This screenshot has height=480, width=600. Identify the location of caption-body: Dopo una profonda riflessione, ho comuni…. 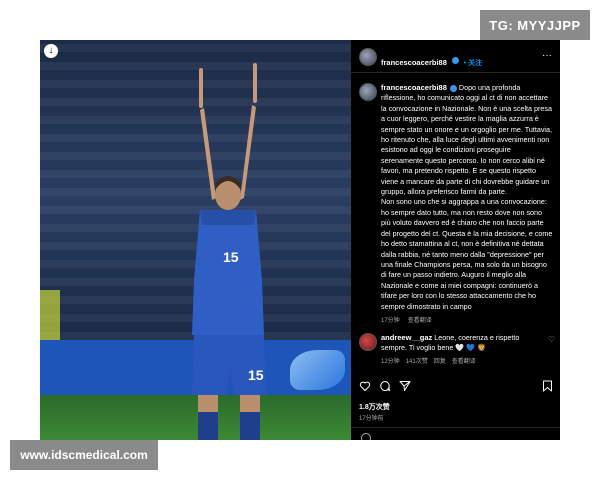
(467, 197).